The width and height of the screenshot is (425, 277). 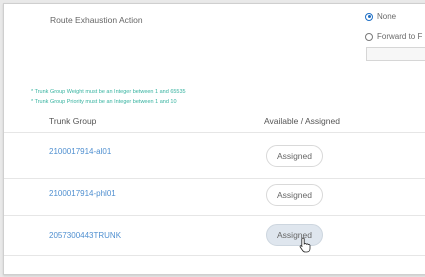 What do you see at coordinates (82, 193) in the screenshot?
I see `trunk-group-link: 2100017914-phl01` at bounding box center [82, 193].